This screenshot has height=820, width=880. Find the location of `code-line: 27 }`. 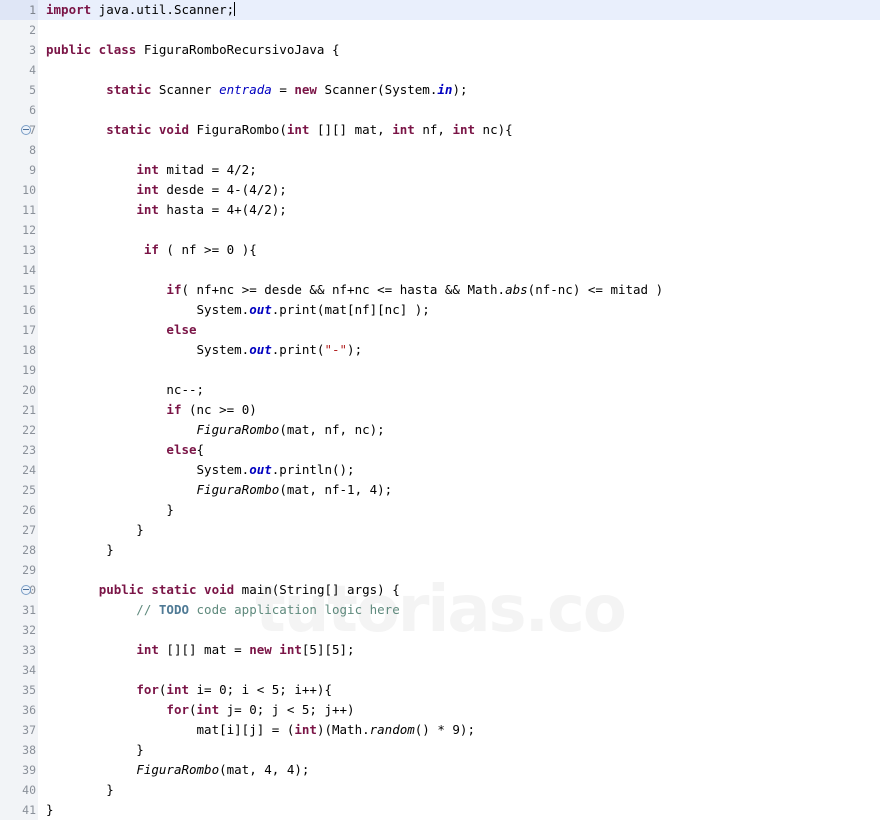

code-line: 27 } is located at coordinates (440, 530).